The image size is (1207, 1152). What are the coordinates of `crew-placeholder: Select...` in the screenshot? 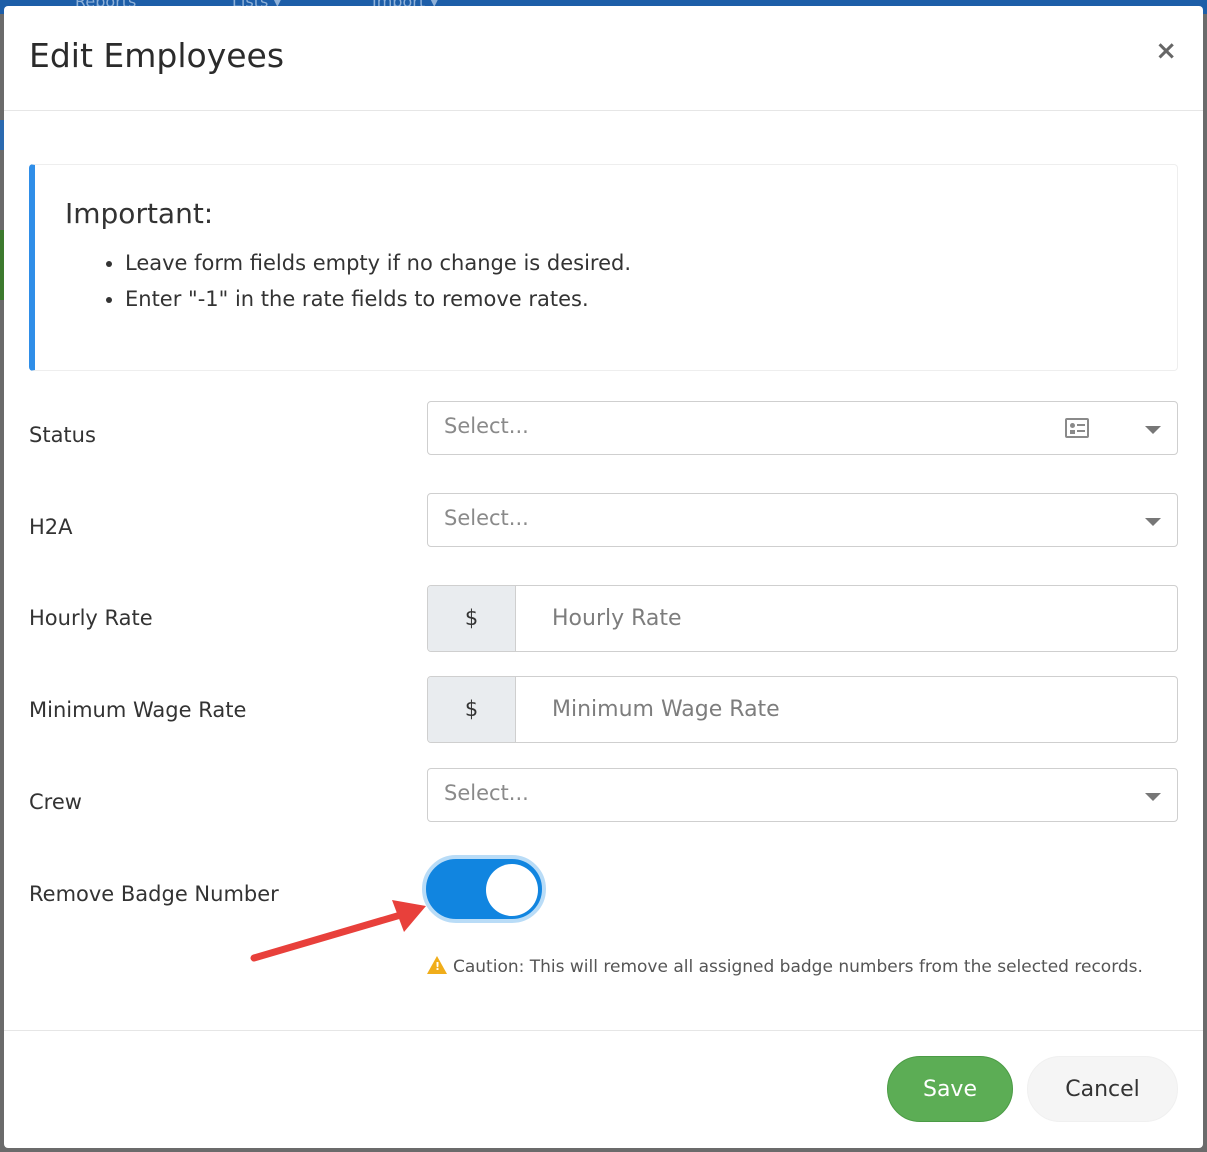 It's located at (486, 793).